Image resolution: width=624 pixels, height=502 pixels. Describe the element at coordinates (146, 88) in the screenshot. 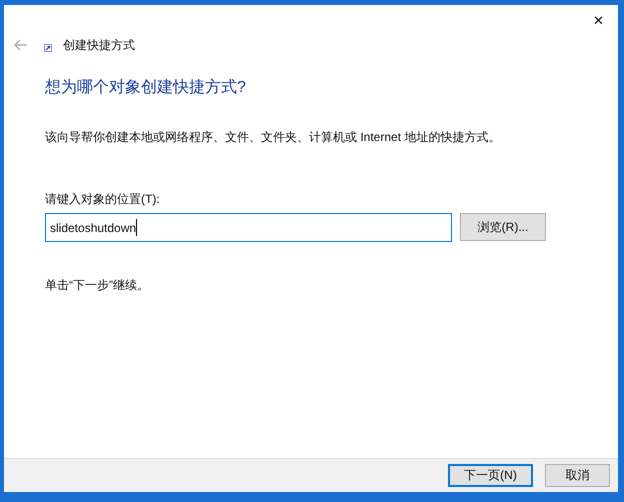

I see `wizard-heading: 想为哪个对象创建快捷方式?` at that location.